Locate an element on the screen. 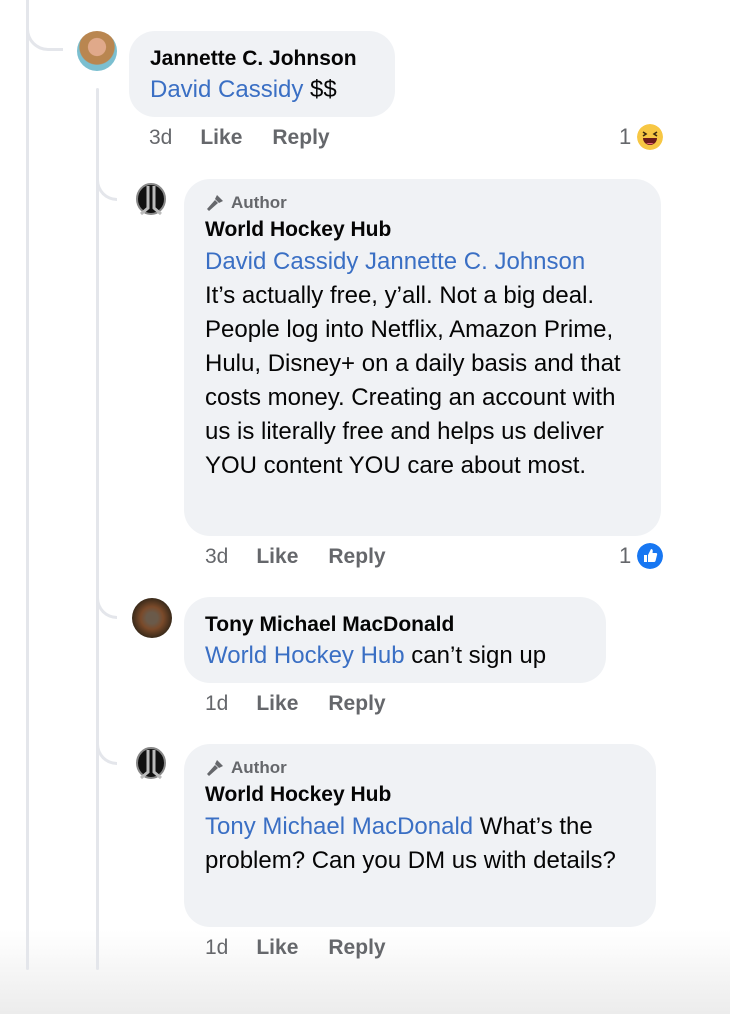  comment-text: David Cassidy $$ is located at coordinates (243, 89).